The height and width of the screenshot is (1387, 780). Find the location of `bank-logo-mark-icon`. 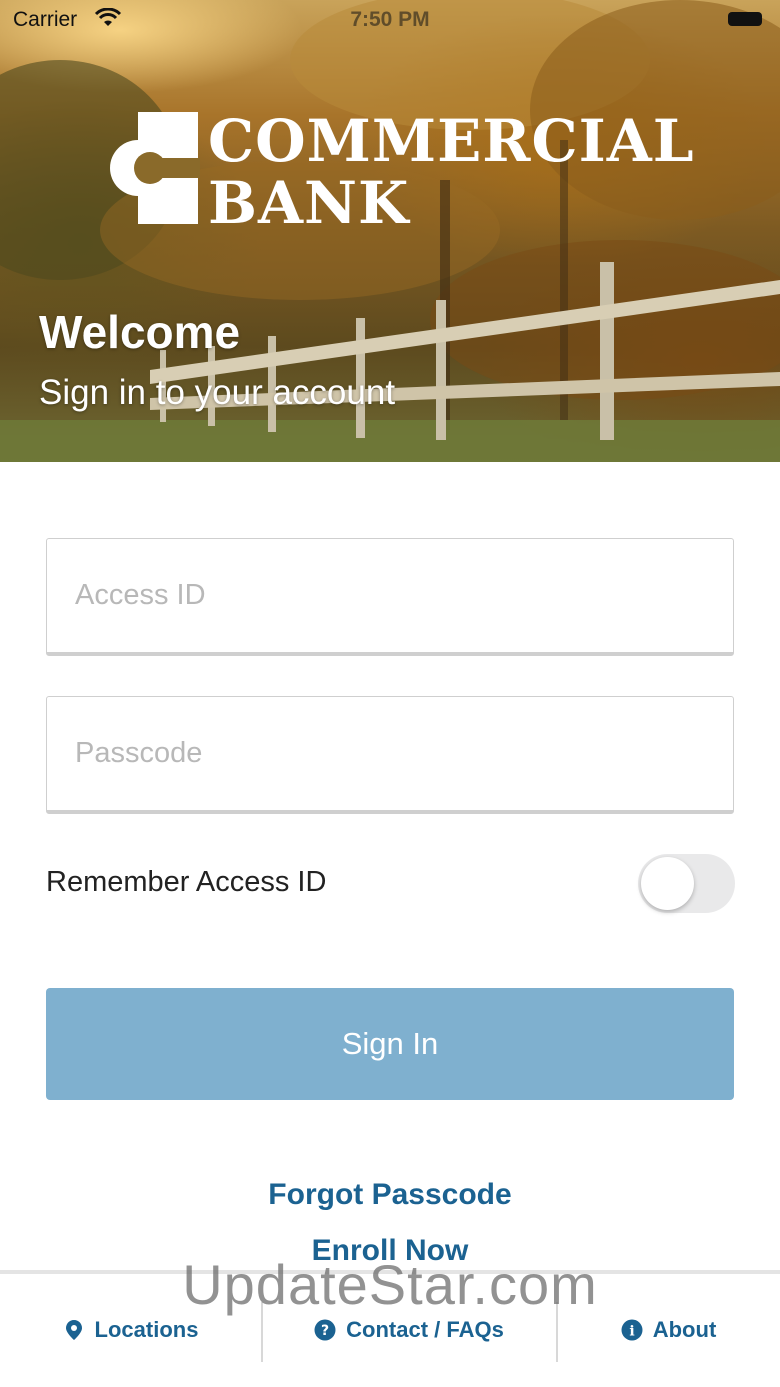

bank-logo-mark-icon is located at coordinates (155, 168).